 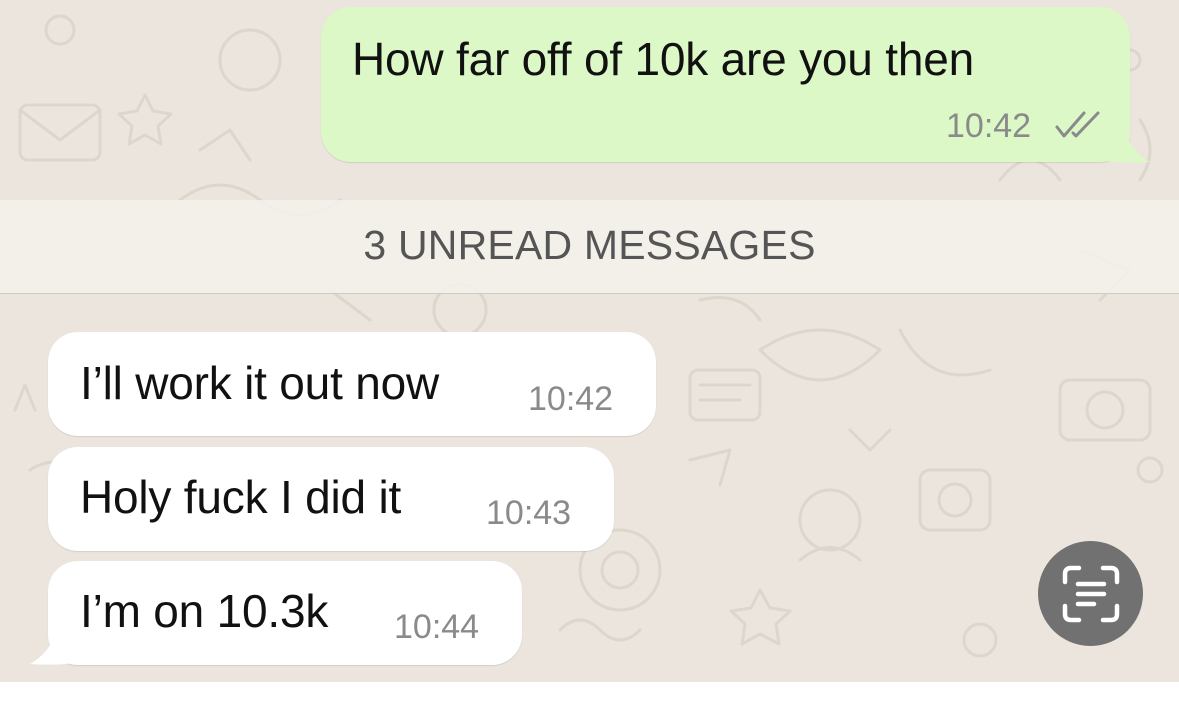 What do you see at coordinates (529, 513) in the screenshot?
I see `incoming-message-time: 10:43` at bounding box center [529, 513].